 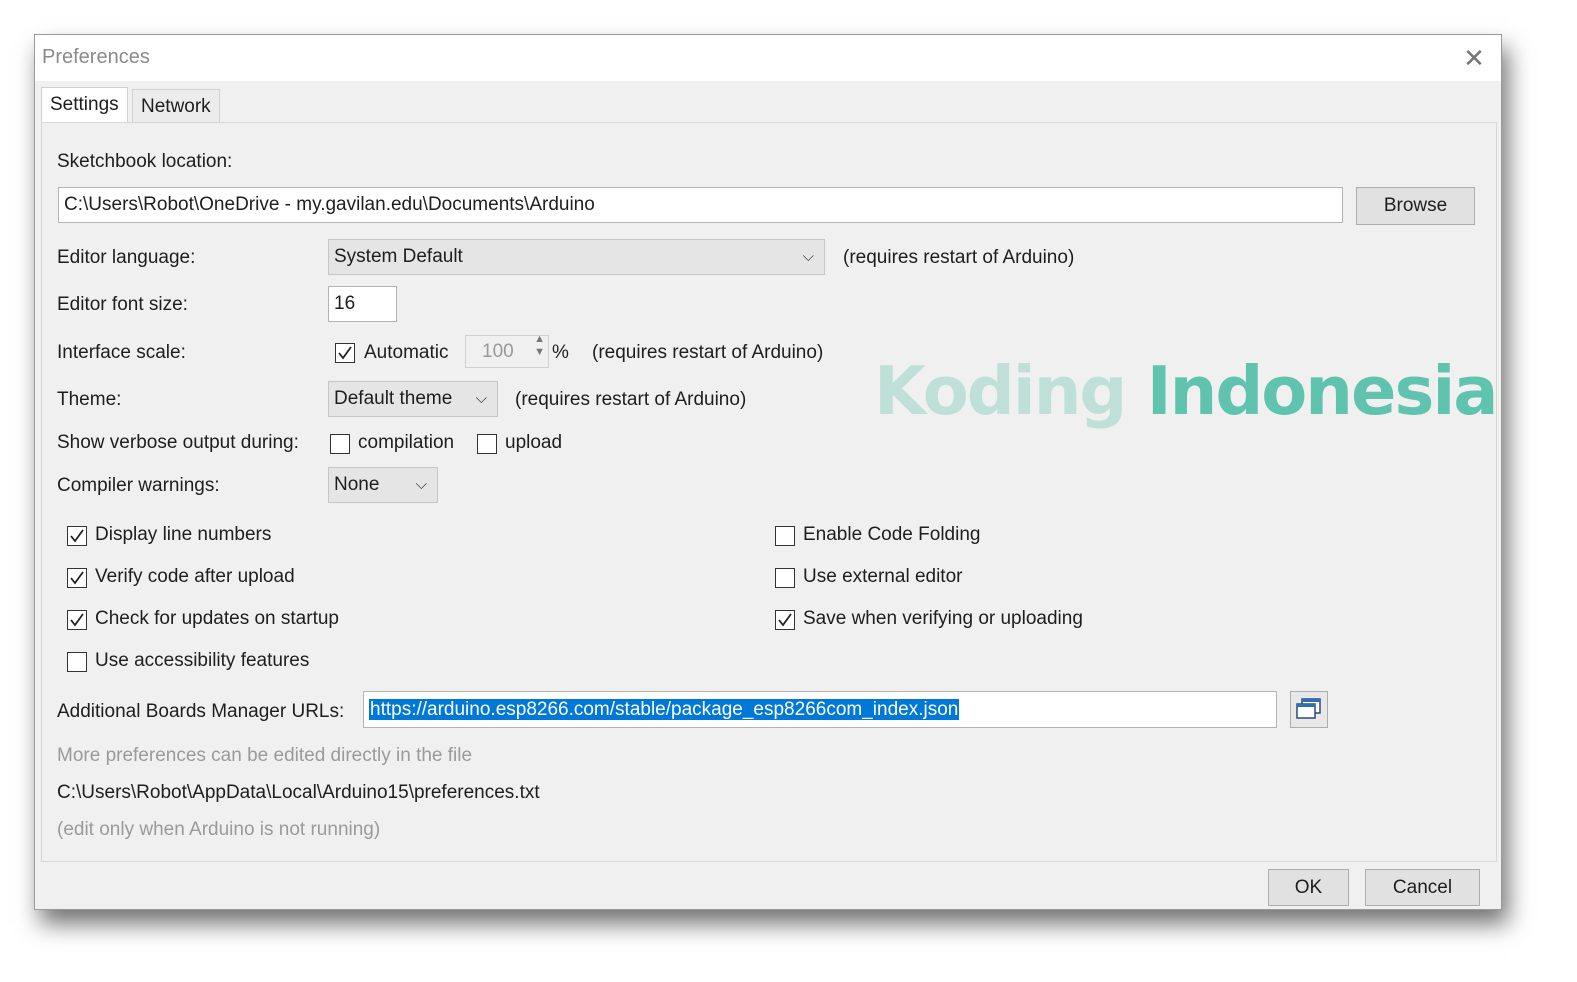 I want to click on theme-select: Default theme ⌵, so click(x=413, y=399).